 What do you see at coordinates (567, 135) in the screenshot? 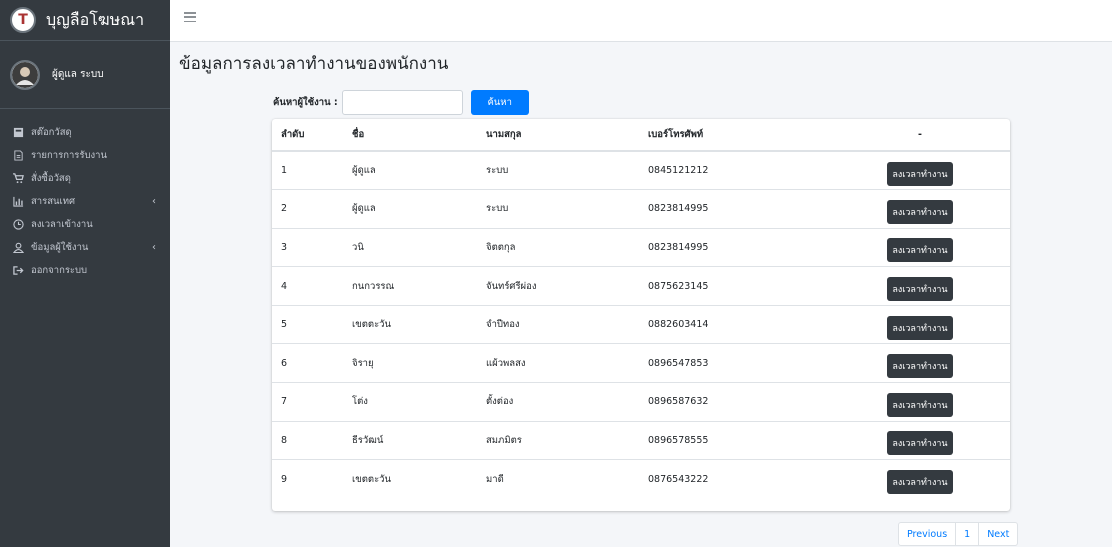
I see `header-last-name: นามสกุล` at bounding box center [567, 135].